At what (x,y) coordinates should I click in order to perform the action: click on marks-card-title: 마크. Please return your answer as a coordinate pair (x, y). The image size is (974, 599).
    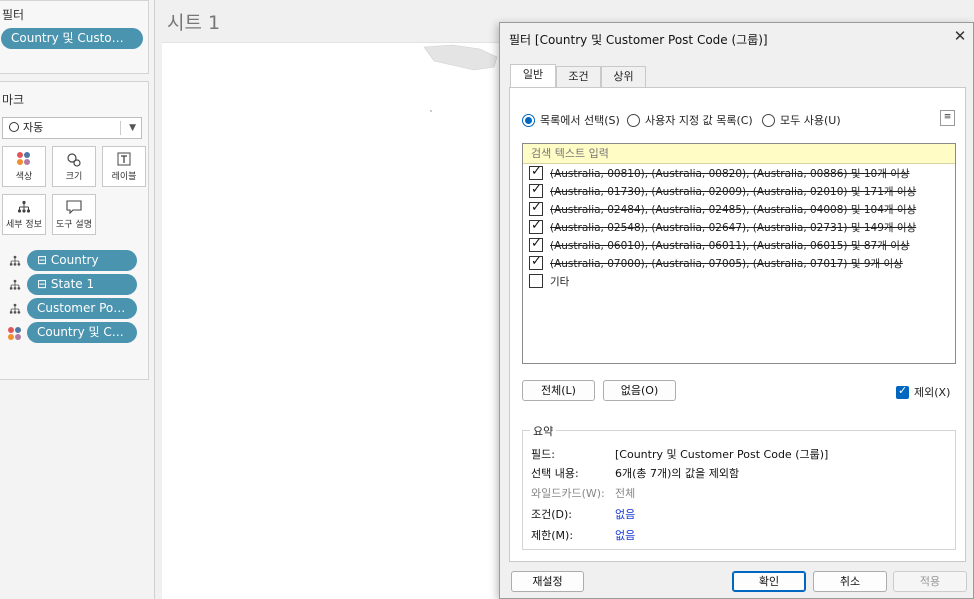
    Looking at the image, I should click on (13, 100).